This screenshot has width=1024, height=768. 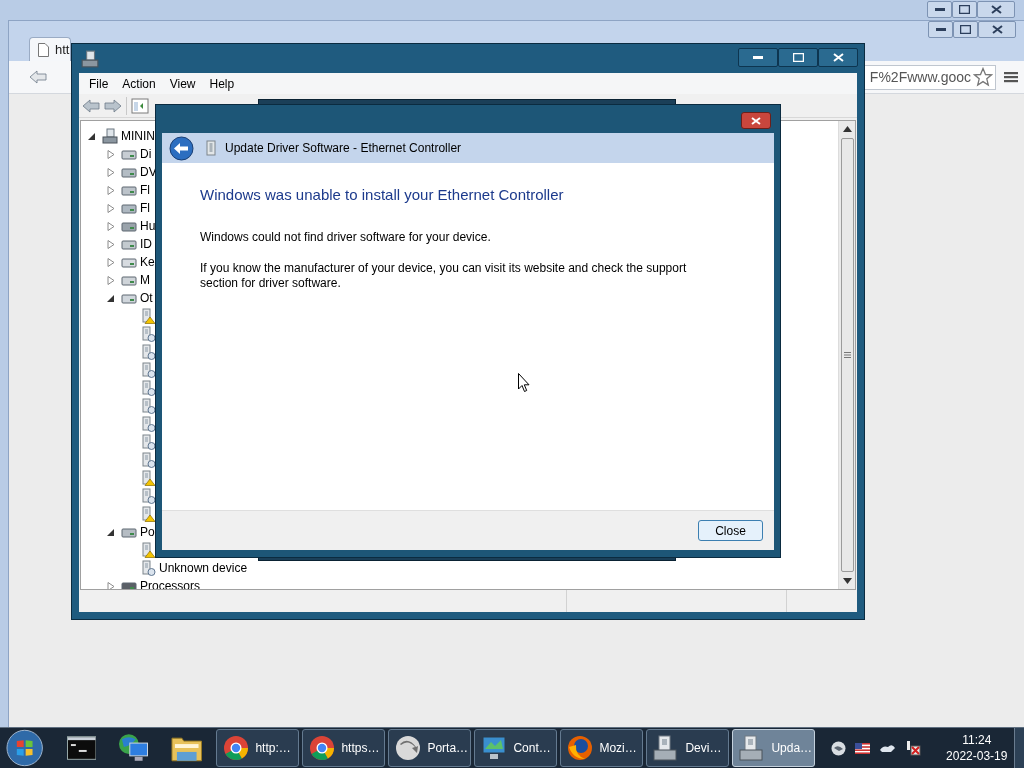 What do you see at coordinates (929, 77) in the screenshot?
I see `address-field: F%2Fwww.gooc` at bounding box center [929, 77].